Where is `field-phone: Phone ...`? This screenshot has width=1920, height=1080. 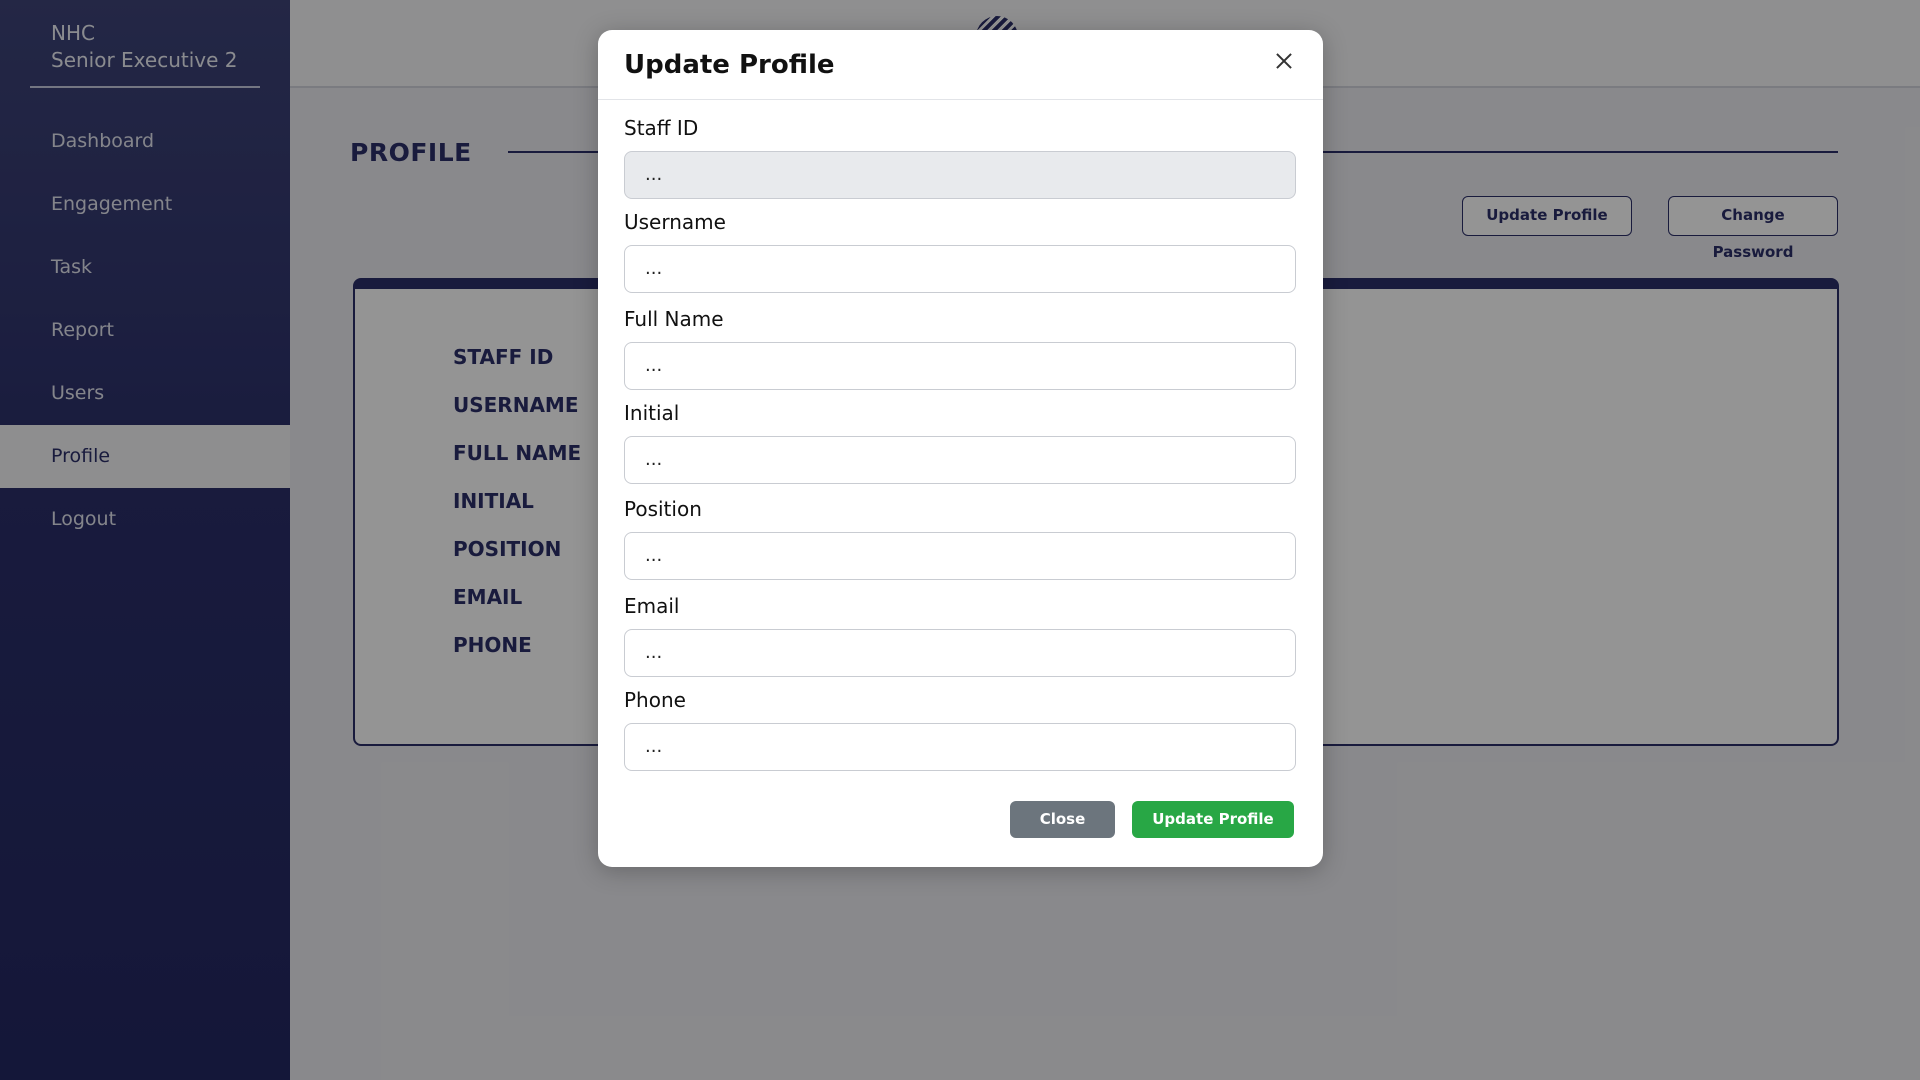 field-phone: Phone ... is located at coordinates (960, 729).